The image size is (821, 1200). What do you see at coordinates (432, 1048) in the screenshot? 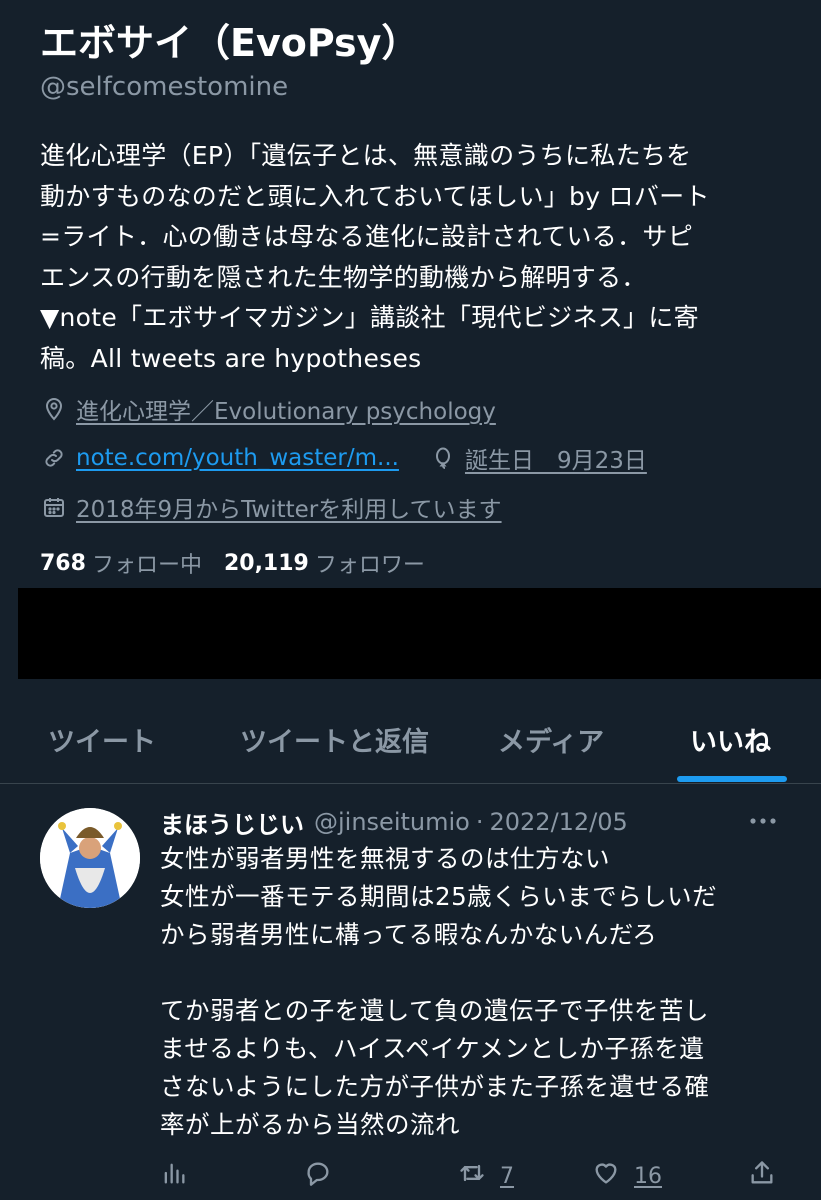
I see `tweet-line: ませるよりも、ハイスペイケメンとしか子孫を遺` at bounding box center [432, 1048].